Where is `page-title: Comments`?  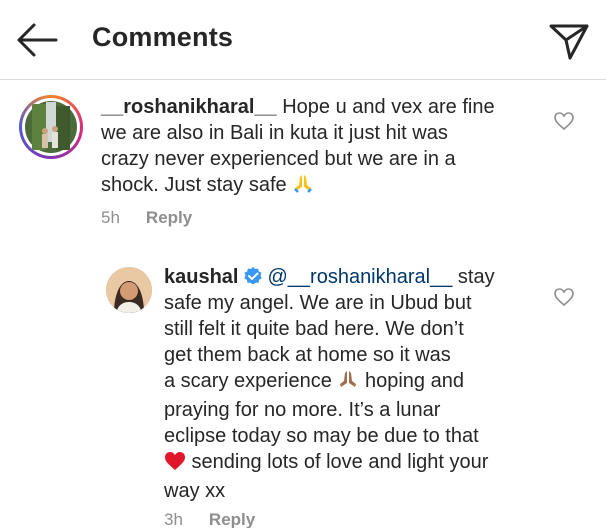
page-title: Comments is located at coordinates (163, 37).